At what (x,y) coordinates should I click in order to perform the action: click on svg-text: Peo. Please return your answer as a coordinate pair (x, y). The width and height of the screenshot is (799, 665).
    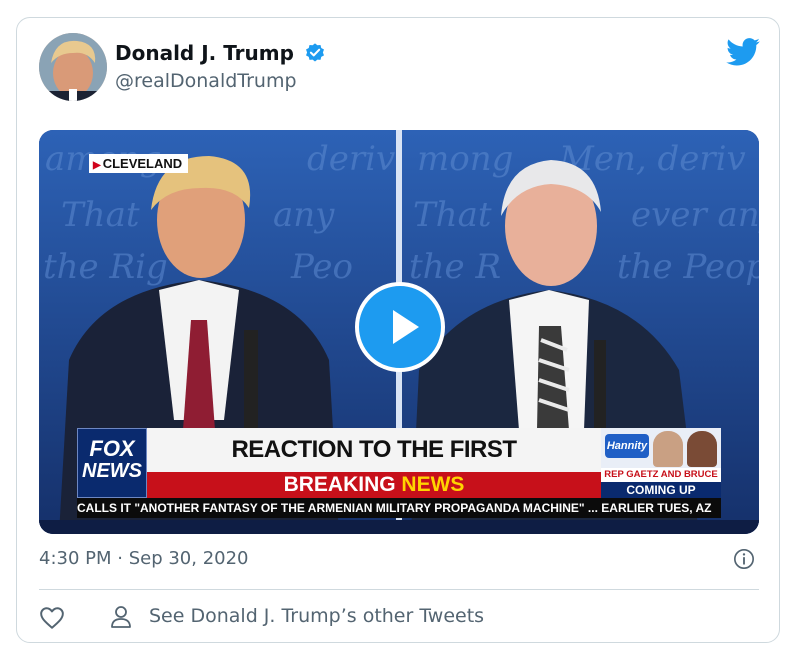
    Looking at the image, I should click on (321, 267).